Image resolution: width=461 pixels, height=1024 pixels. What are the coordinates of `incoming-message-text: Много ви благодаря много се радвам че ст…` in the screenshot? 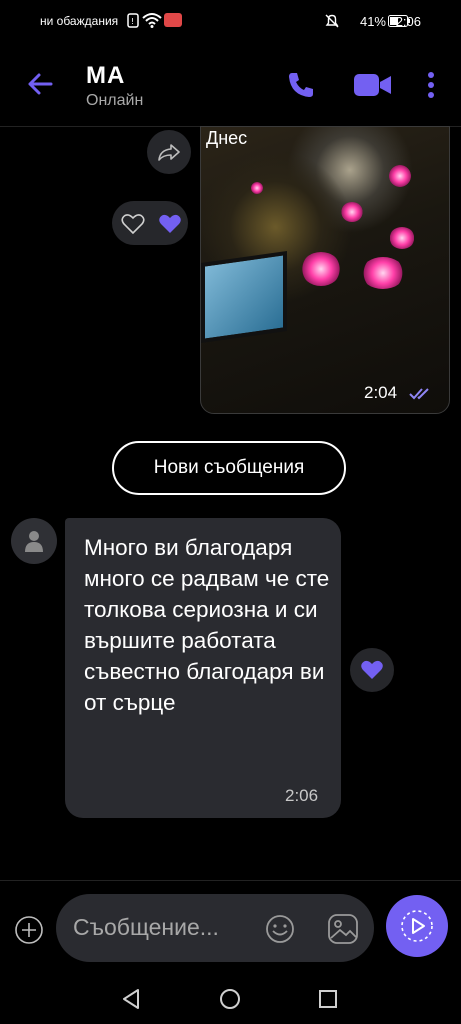 It's located at (207, 625).